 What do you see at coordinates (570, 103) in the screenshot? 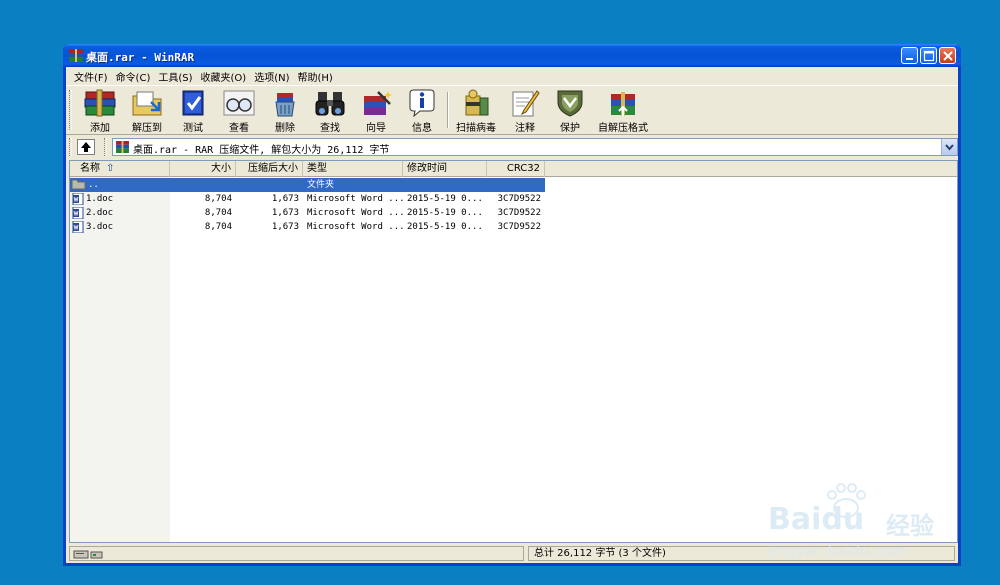
I see `shield-icon` at bounding box center [570, 103].